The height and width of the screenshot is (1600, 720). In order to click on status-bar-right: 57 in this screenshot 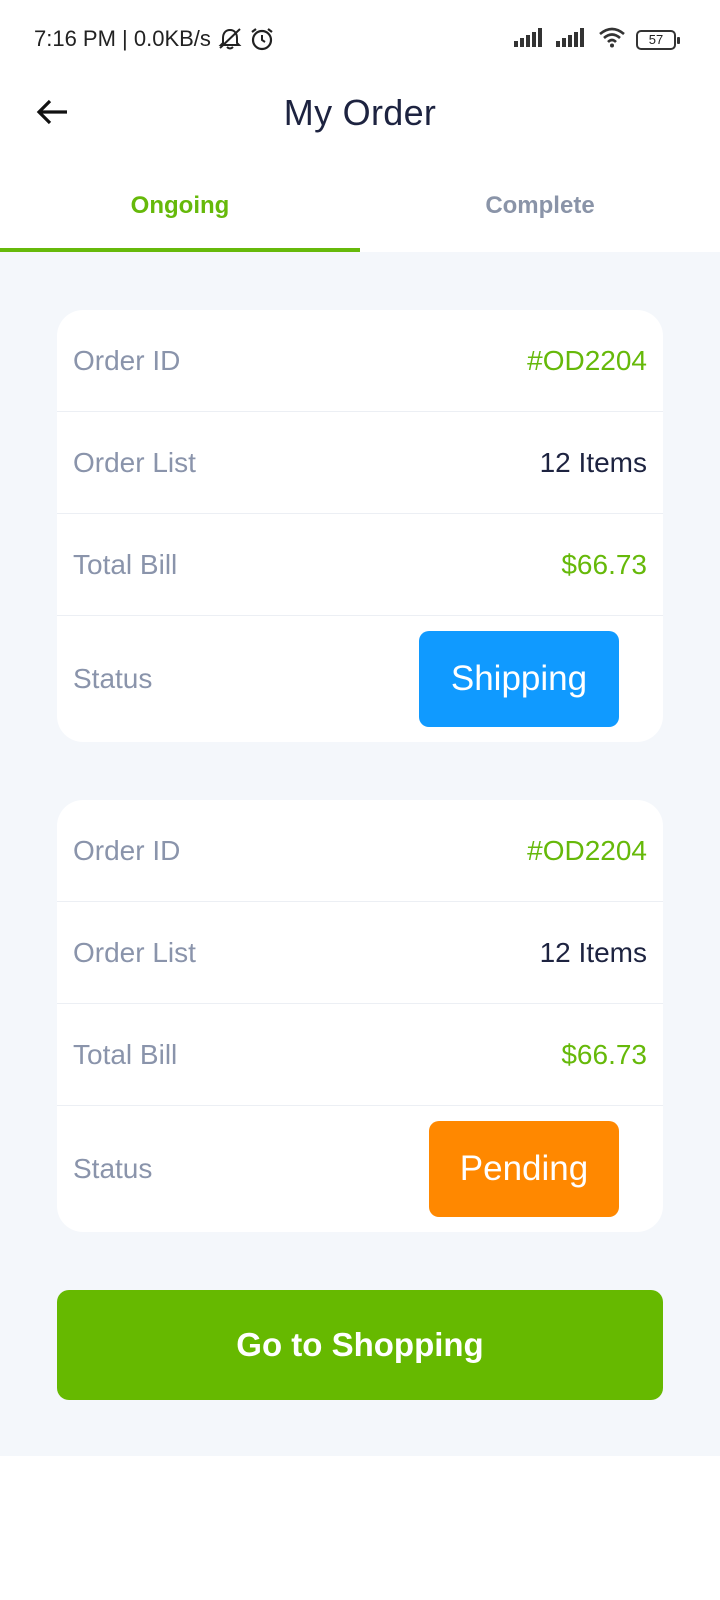, I will do `click(597, 39)`.